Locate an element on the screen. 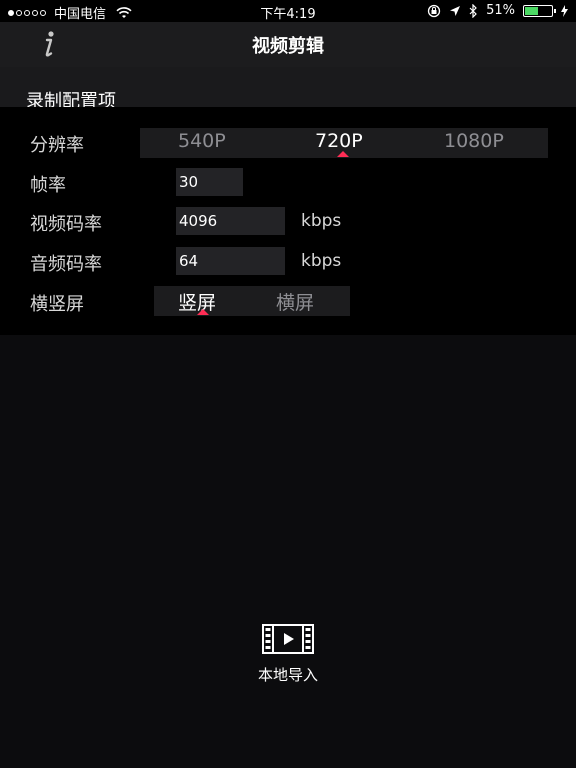 The height and width of the screenshot is (768, 576). status-bar: 中国电信 下午4:19 51% is located at coordinates (288, 11).